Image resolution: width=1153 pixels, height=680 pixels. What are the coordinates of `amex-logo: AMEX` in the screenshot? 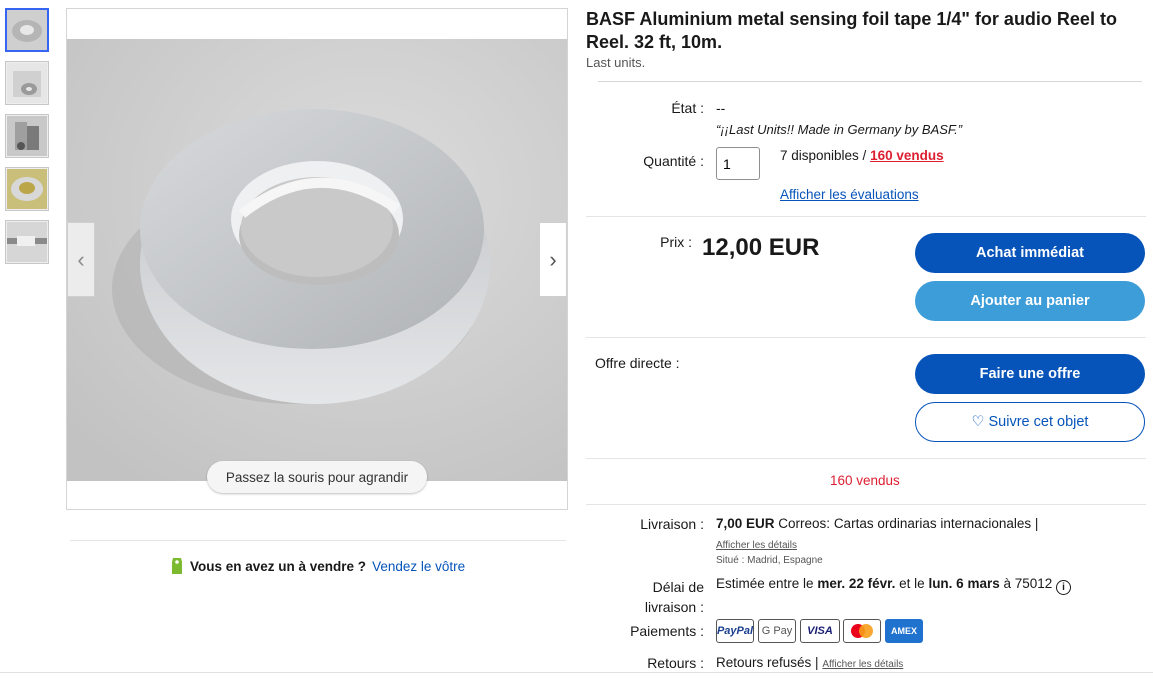 It's located at (904, 631).